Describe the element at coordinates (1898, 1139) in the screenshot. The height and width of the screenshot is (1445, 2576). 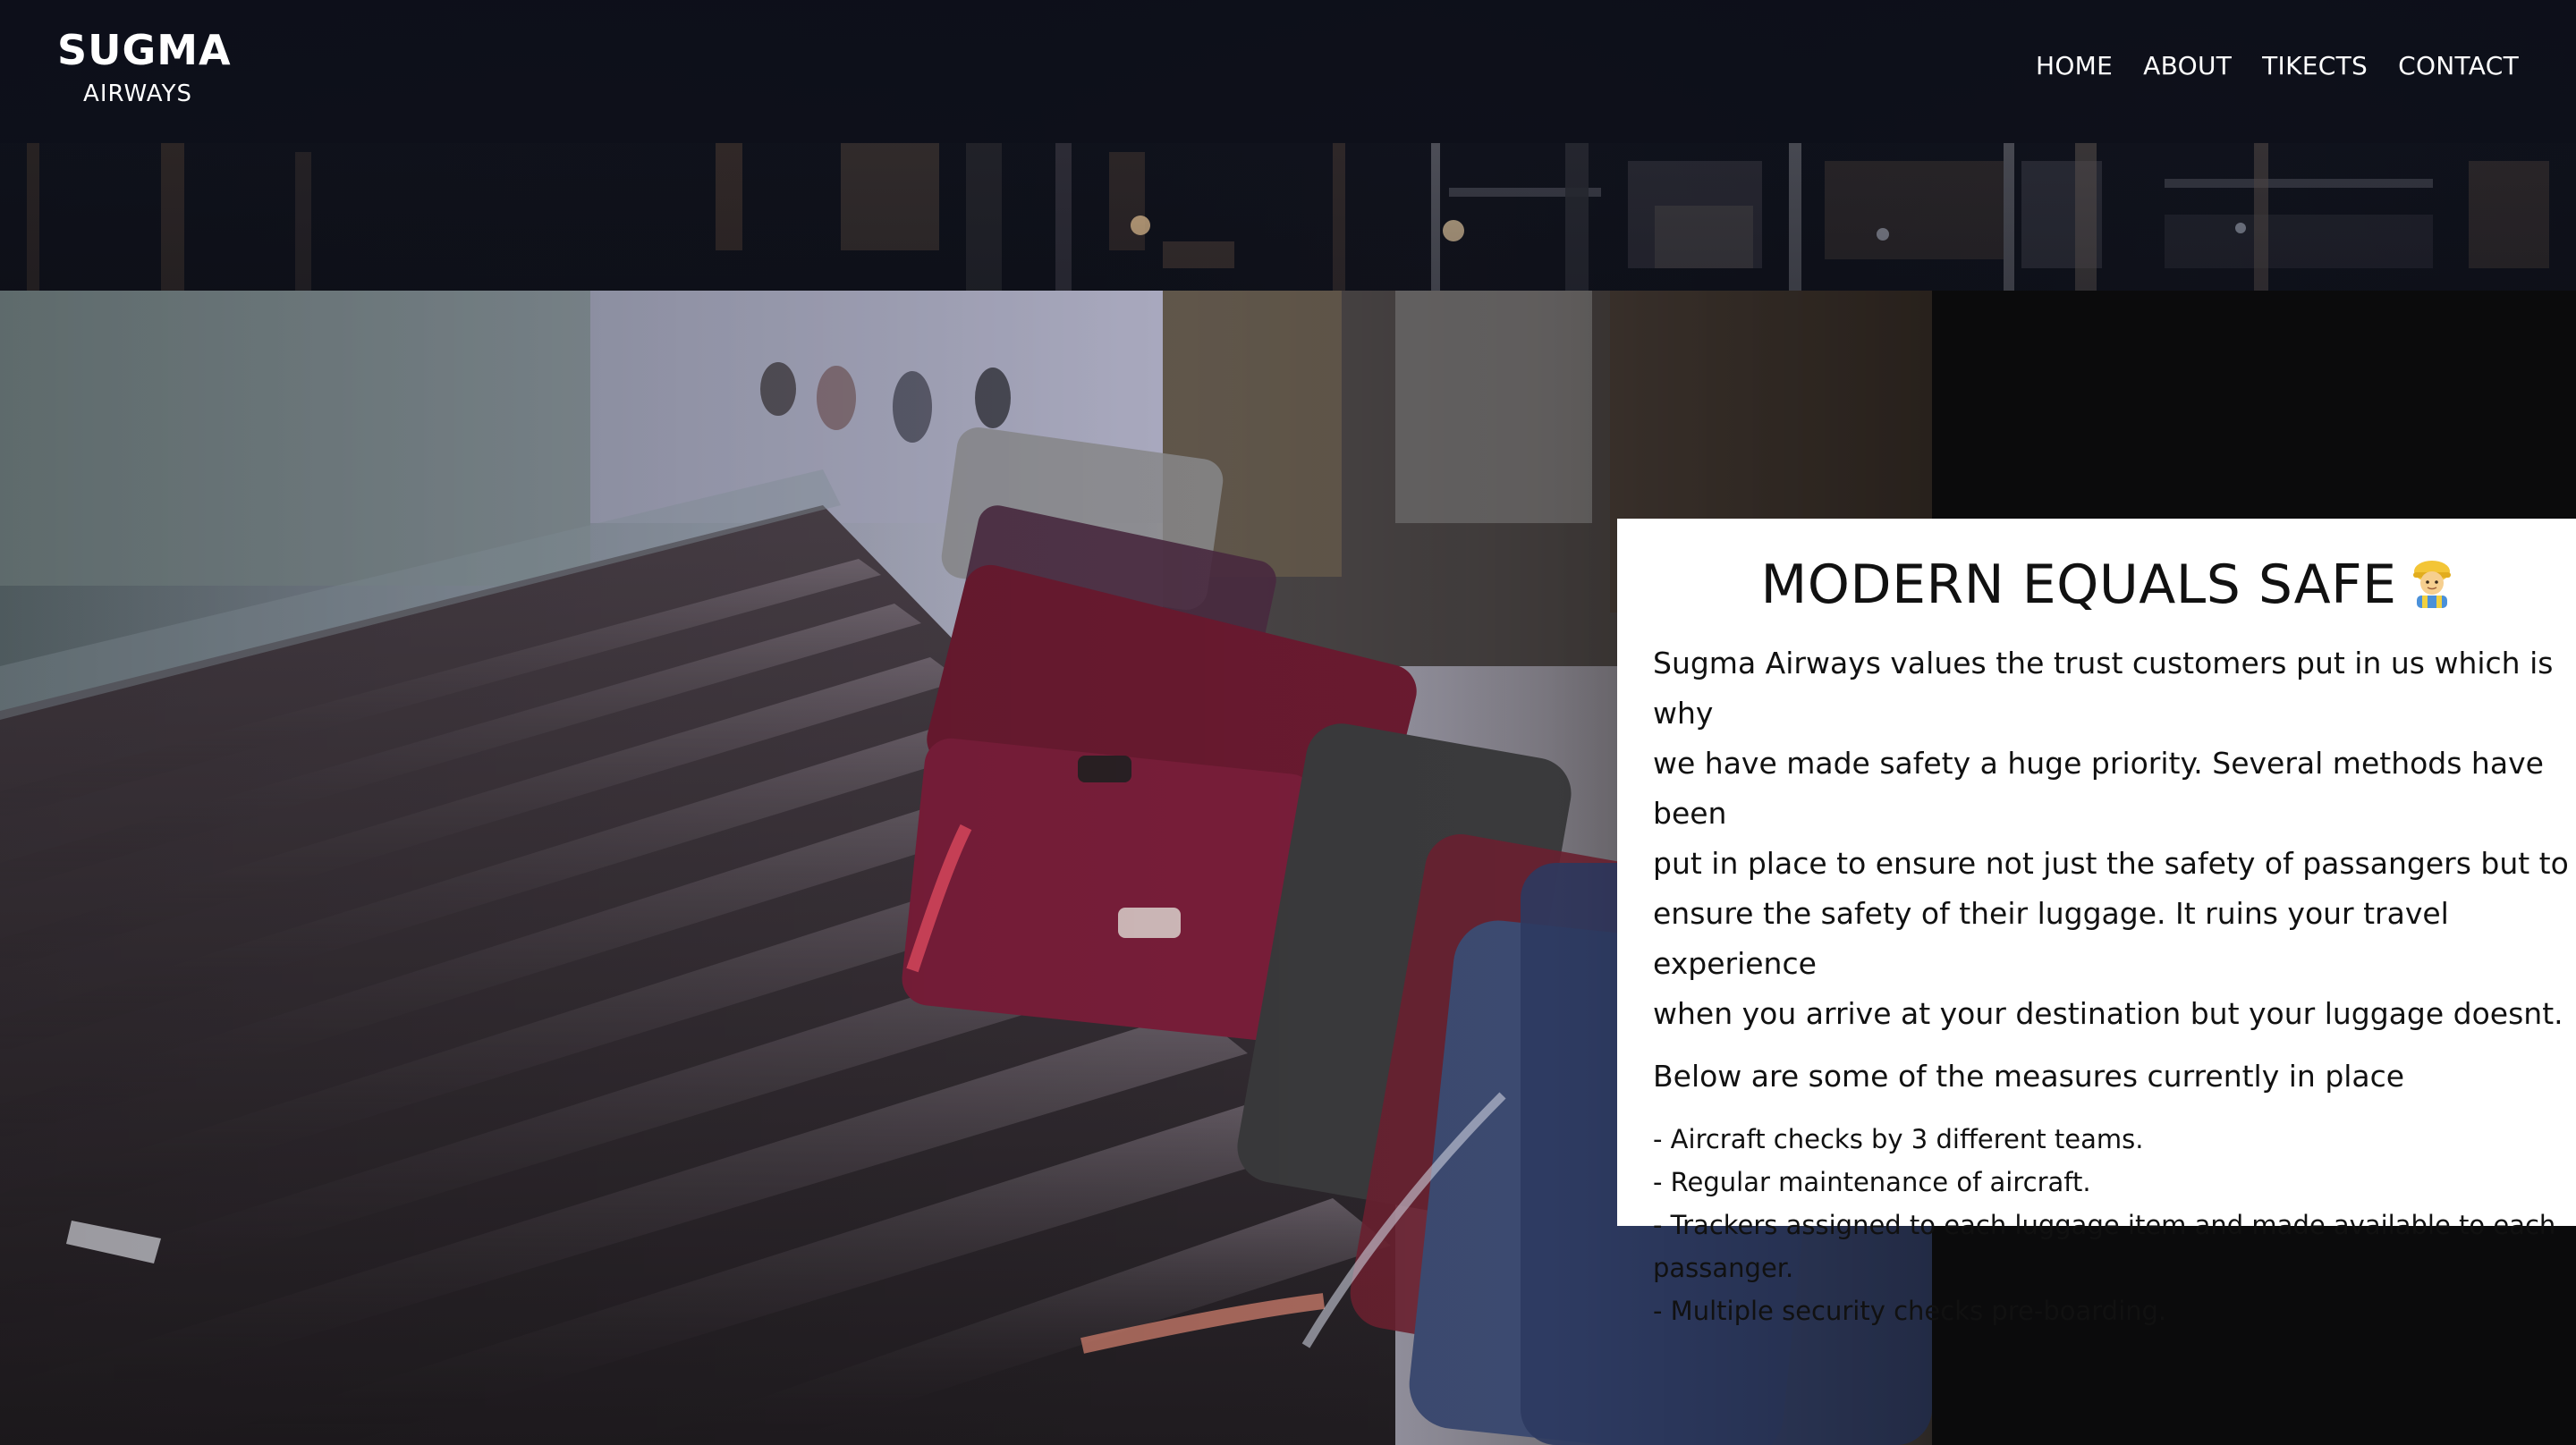
I see `list-item: - Aircraft checks by 3 different teams.` at that location.